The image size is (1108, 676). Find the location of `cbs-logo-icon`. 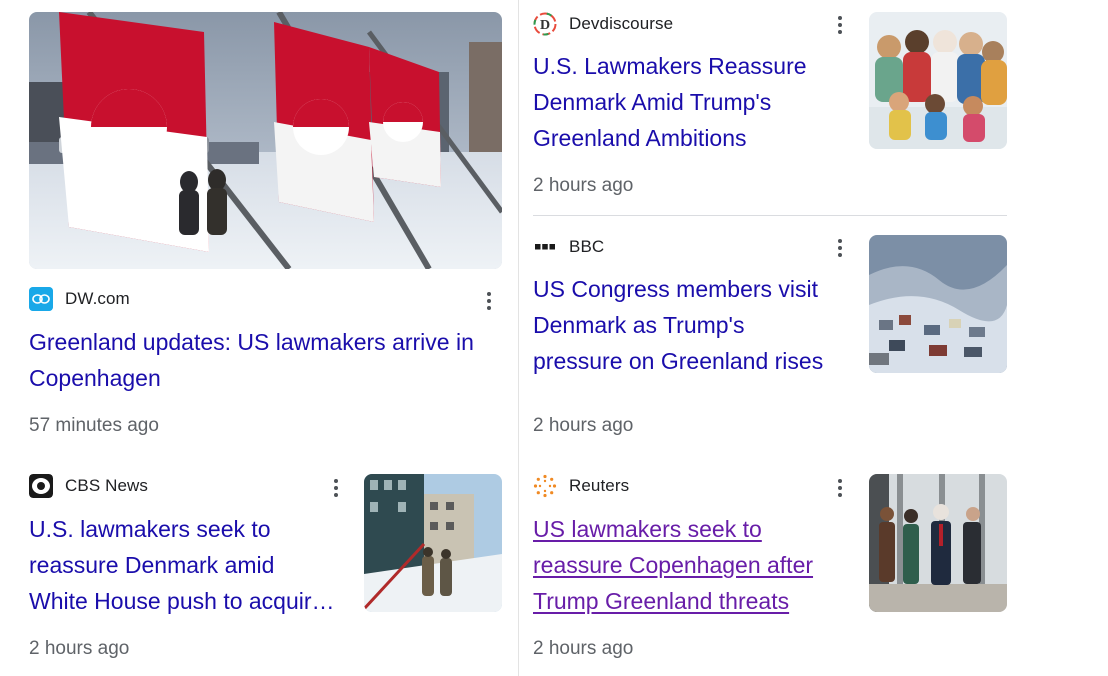

cbs-logo-icon is located at coordinates (41, 486).